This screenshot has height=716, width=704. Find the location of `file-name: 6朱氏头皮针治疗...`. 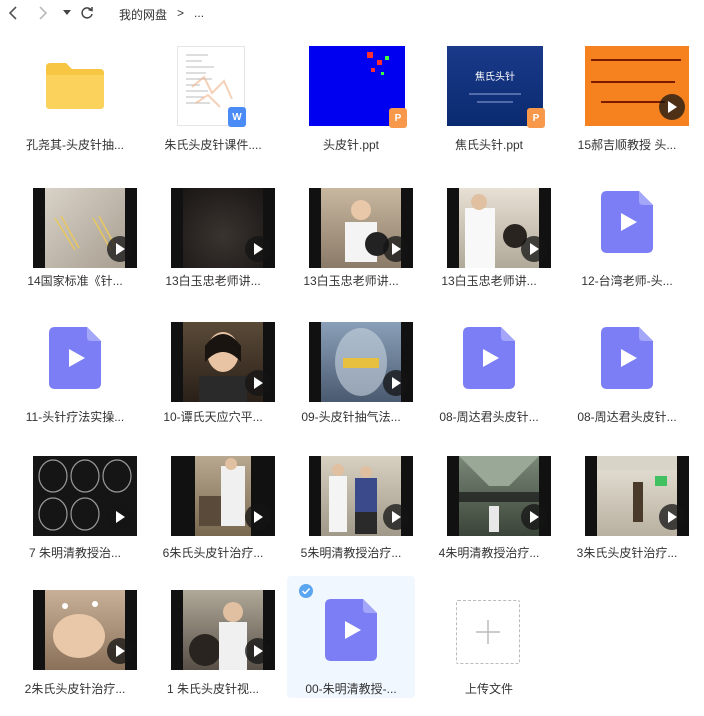

file-name: 6朱氏头皮针治疗... is located at coordinates (213, 553).